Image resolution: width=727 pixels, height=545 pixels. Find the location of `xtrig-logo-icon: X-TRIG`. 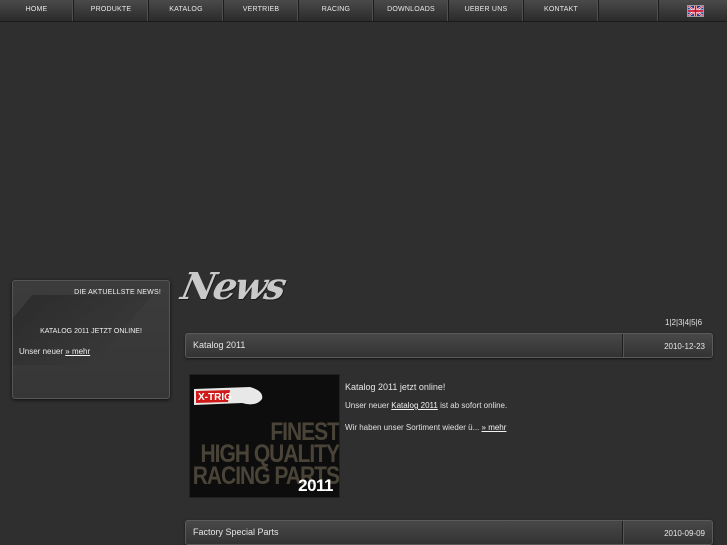

xtrig-logo-icon: X-TRIG is located at coordinates (228, 396).